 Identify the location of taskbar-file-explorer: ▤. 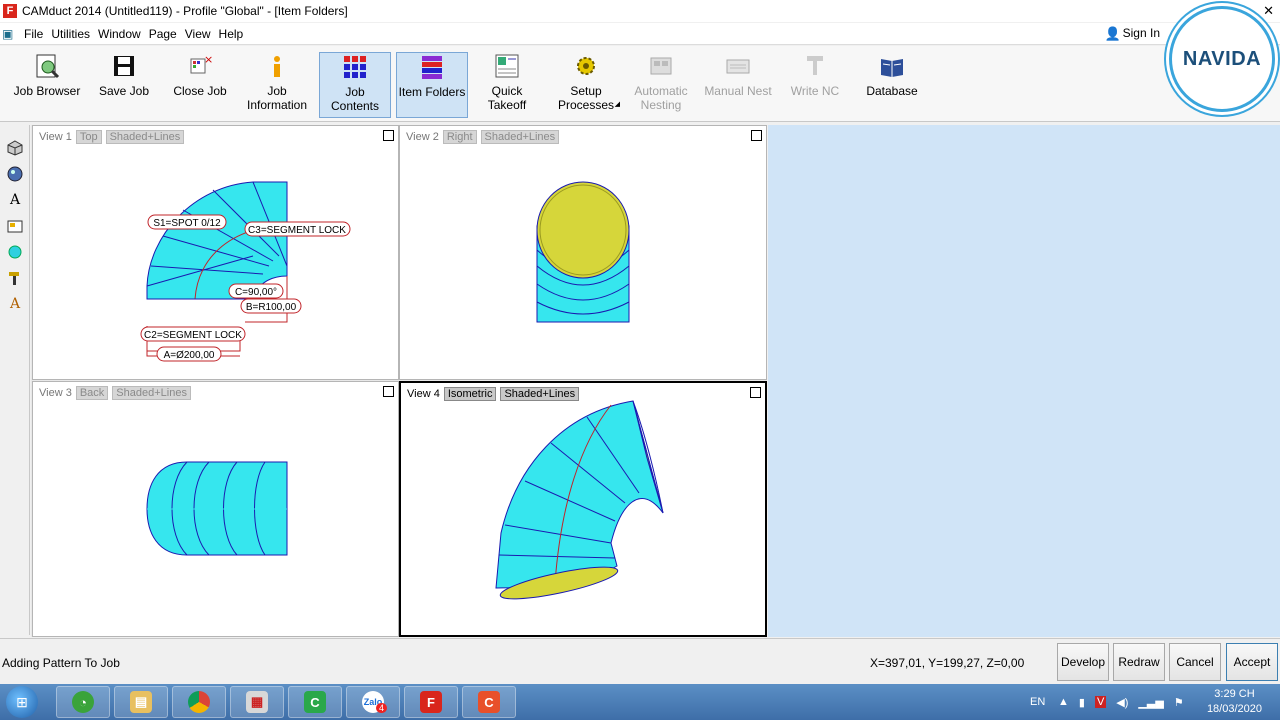
(141, 702).